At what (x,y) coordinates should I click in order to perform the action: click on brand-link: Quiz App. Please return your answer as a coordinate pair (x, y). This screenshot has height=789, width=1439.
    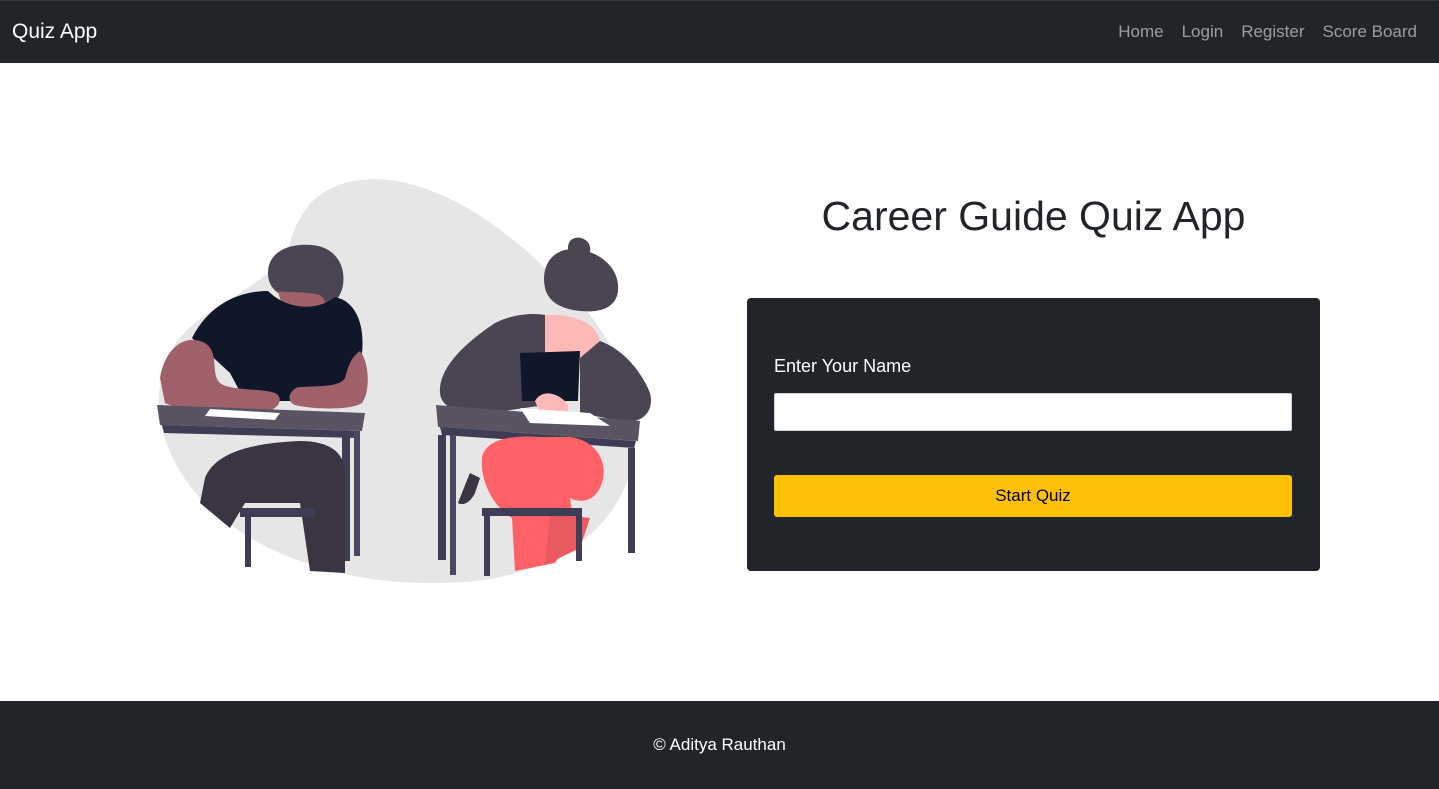
    Looking at the image, I should click on (54, 32).